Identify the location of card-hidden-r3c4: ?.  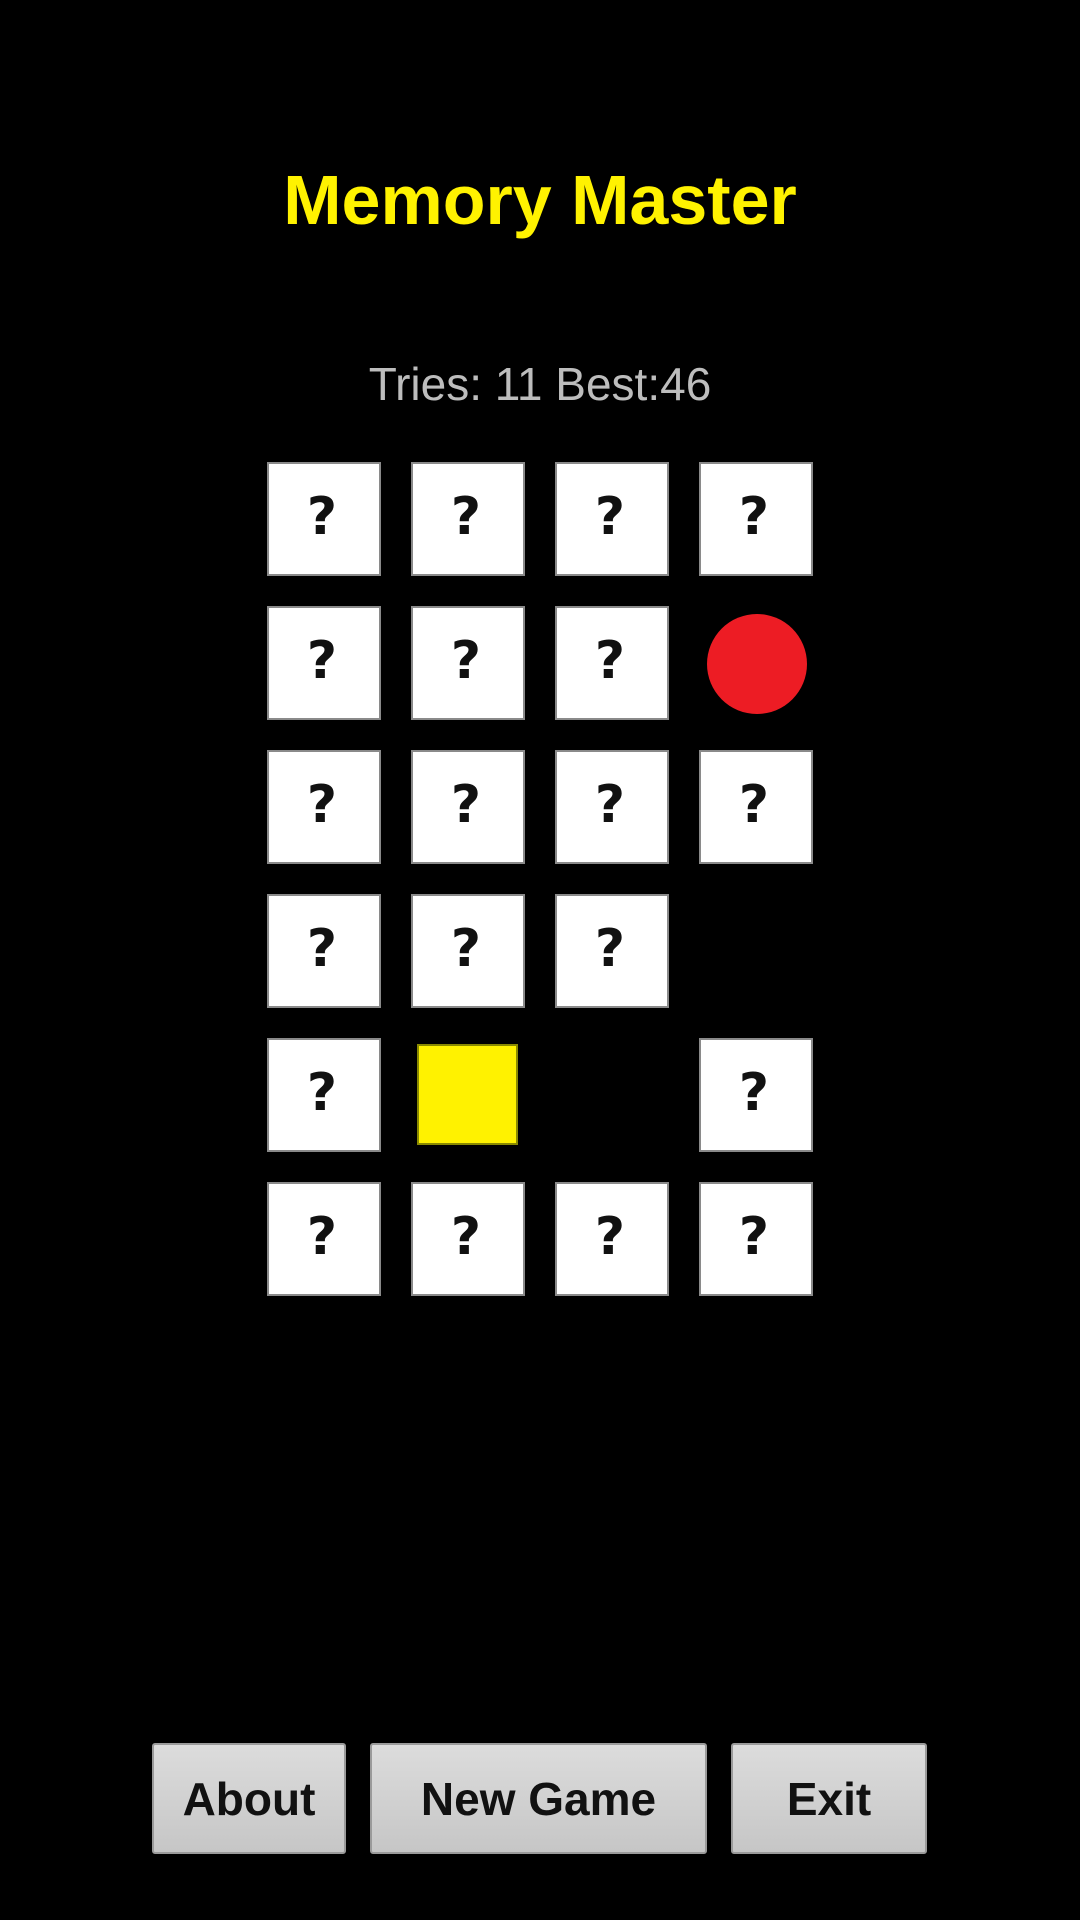
(756, 807).